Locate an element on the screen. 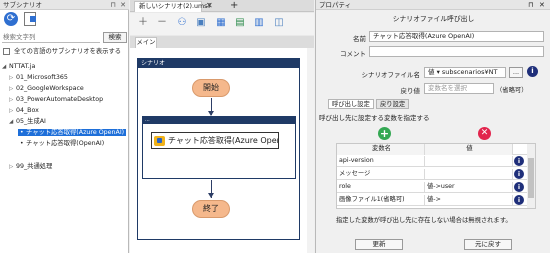  delete-row-icon: ✕ is located at coordinates (484, 133).